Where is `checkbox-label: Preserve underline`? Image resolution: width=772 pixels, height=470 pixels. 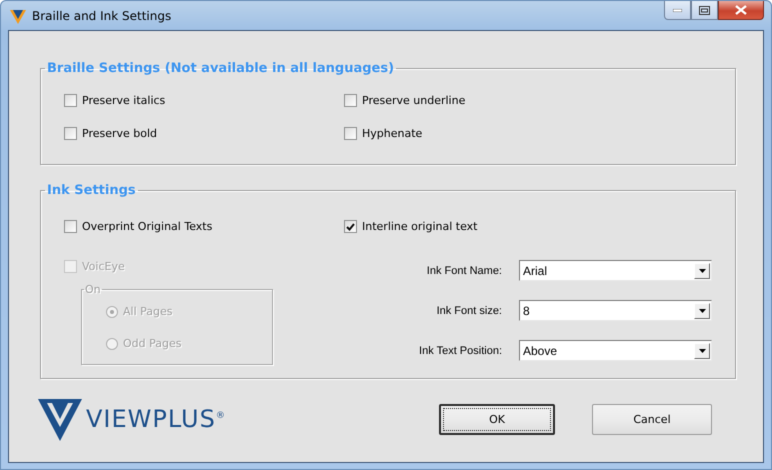 checkbox-label: Preserve underline is located at coordinates (414, 100).